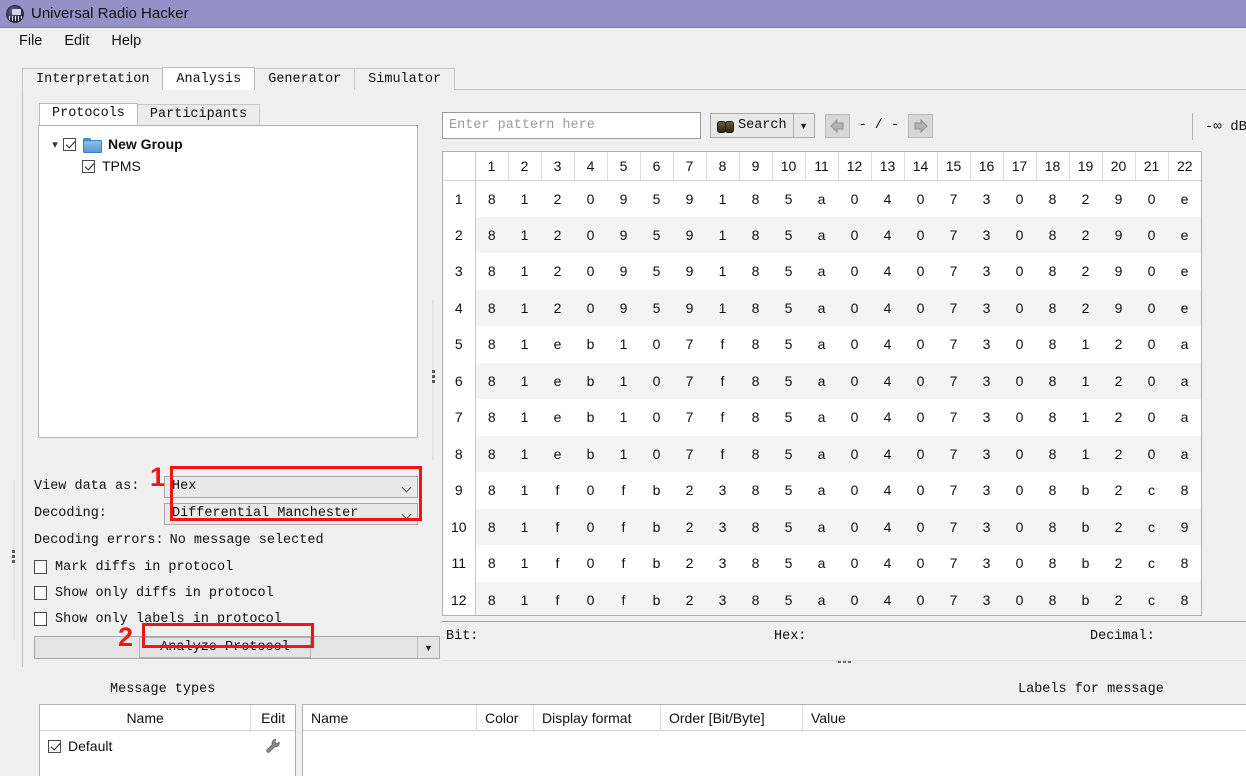 The width and height of the screenshot is (1246, 776). Describe the element at coordinates (492, 166) in the screenshot. I see `hex-column-header: 1` at that location.